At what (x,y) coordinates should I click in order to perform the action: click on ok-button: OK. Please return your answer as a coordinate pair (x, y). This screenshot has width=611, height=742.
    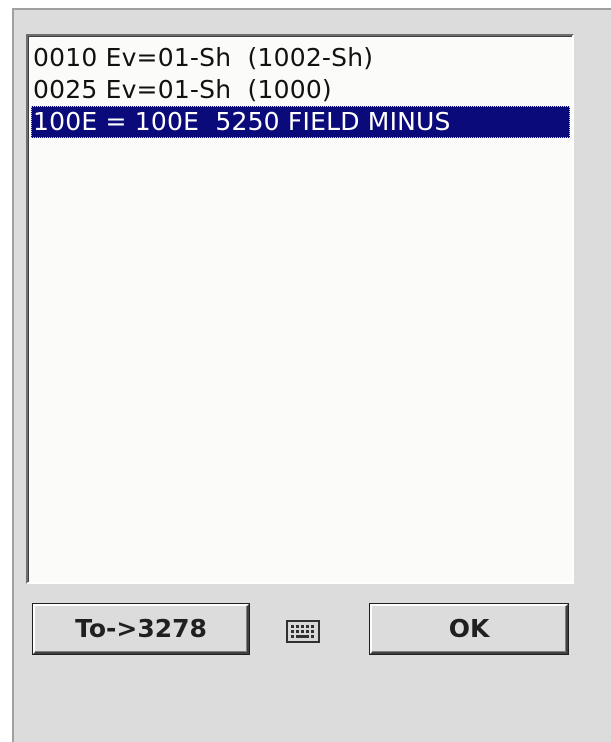
    Looking at the image, I should click on (469, 629).